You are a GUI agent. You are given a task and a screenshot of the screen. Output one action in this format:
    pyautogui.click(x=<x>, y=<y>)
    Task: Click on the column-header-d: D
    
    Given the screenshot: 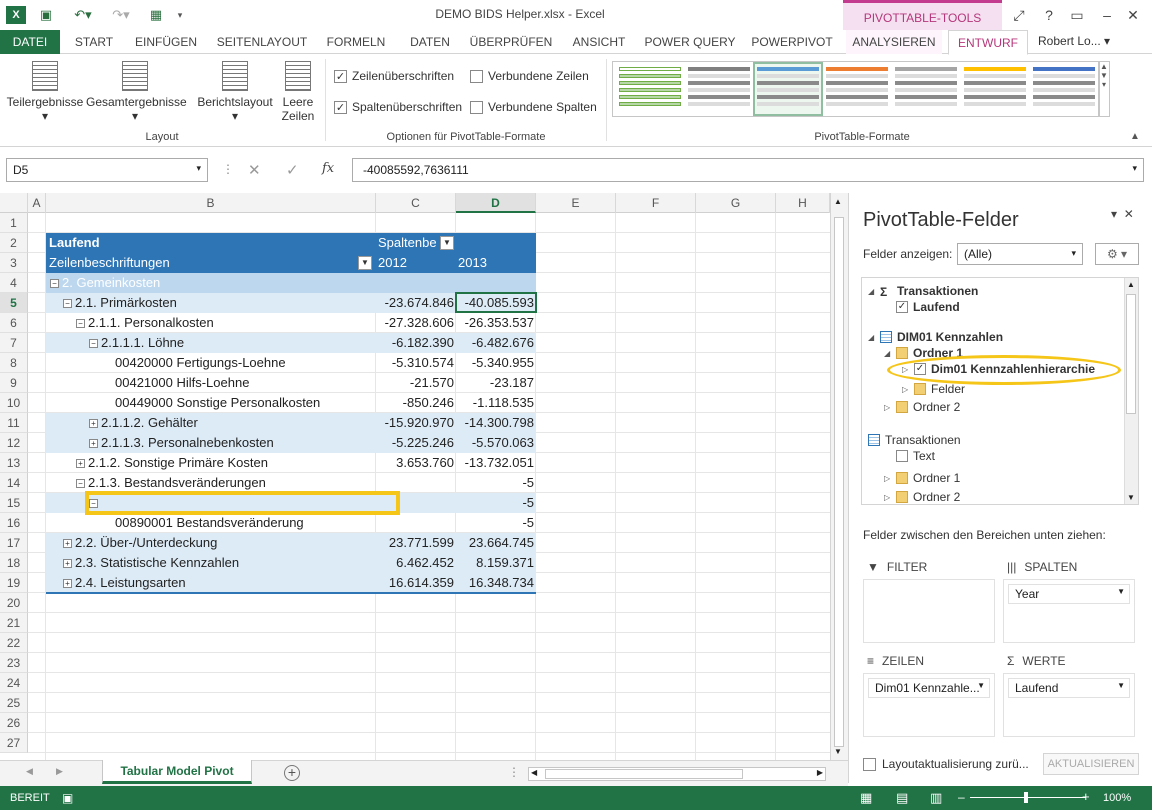 What is the action you would take?
    pyautogui.click(x=496, y=203)
    